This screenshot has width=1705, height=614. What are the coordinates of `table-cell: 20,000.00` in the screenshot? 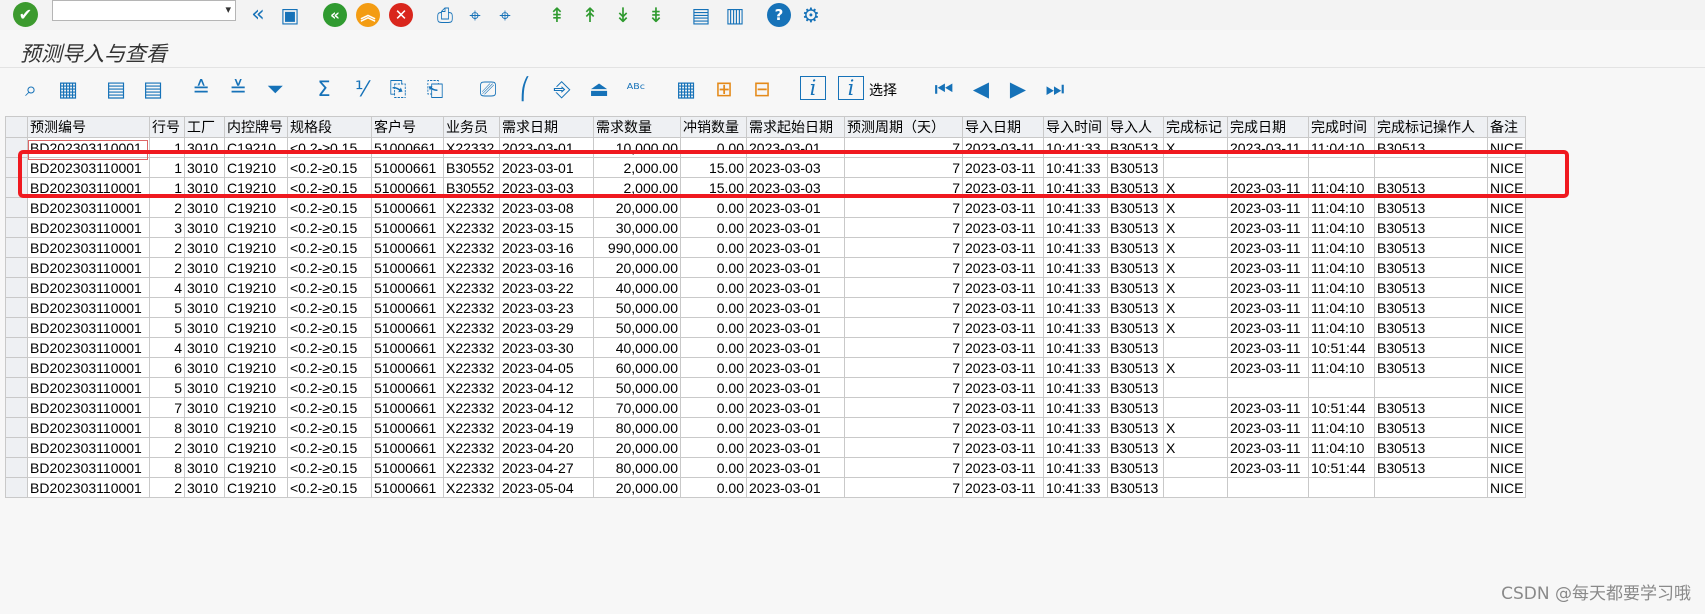 It's located at (637, 267).